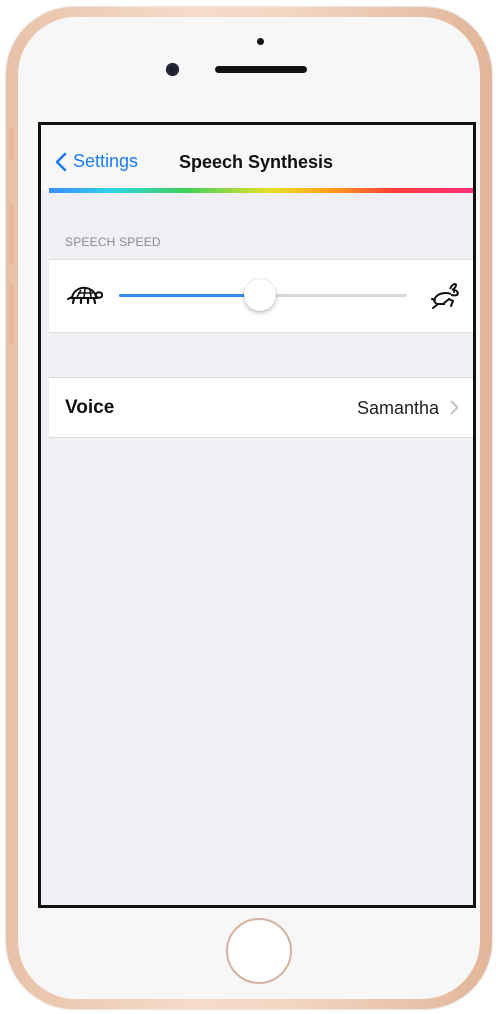  What do you see at coordinates (260, 41) in the screenshot?
I see `proximity-sensor` at bounding box center [260, 41].